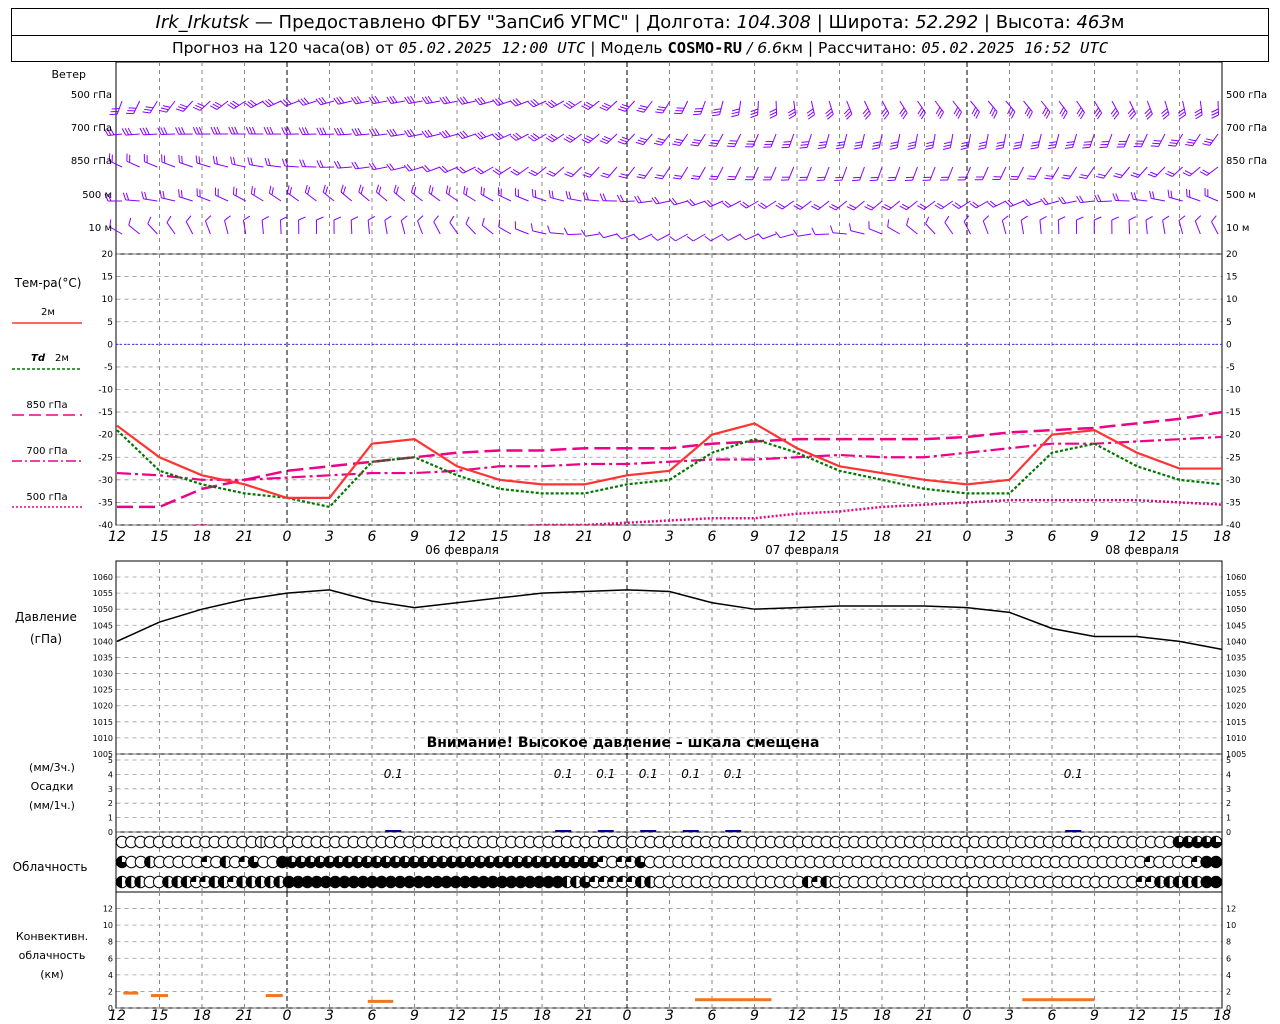  What do you see at coordinates (627, 1016) in the screenshot?
I see `conv-x-tick: 0` at bounding box center [627, 1016].